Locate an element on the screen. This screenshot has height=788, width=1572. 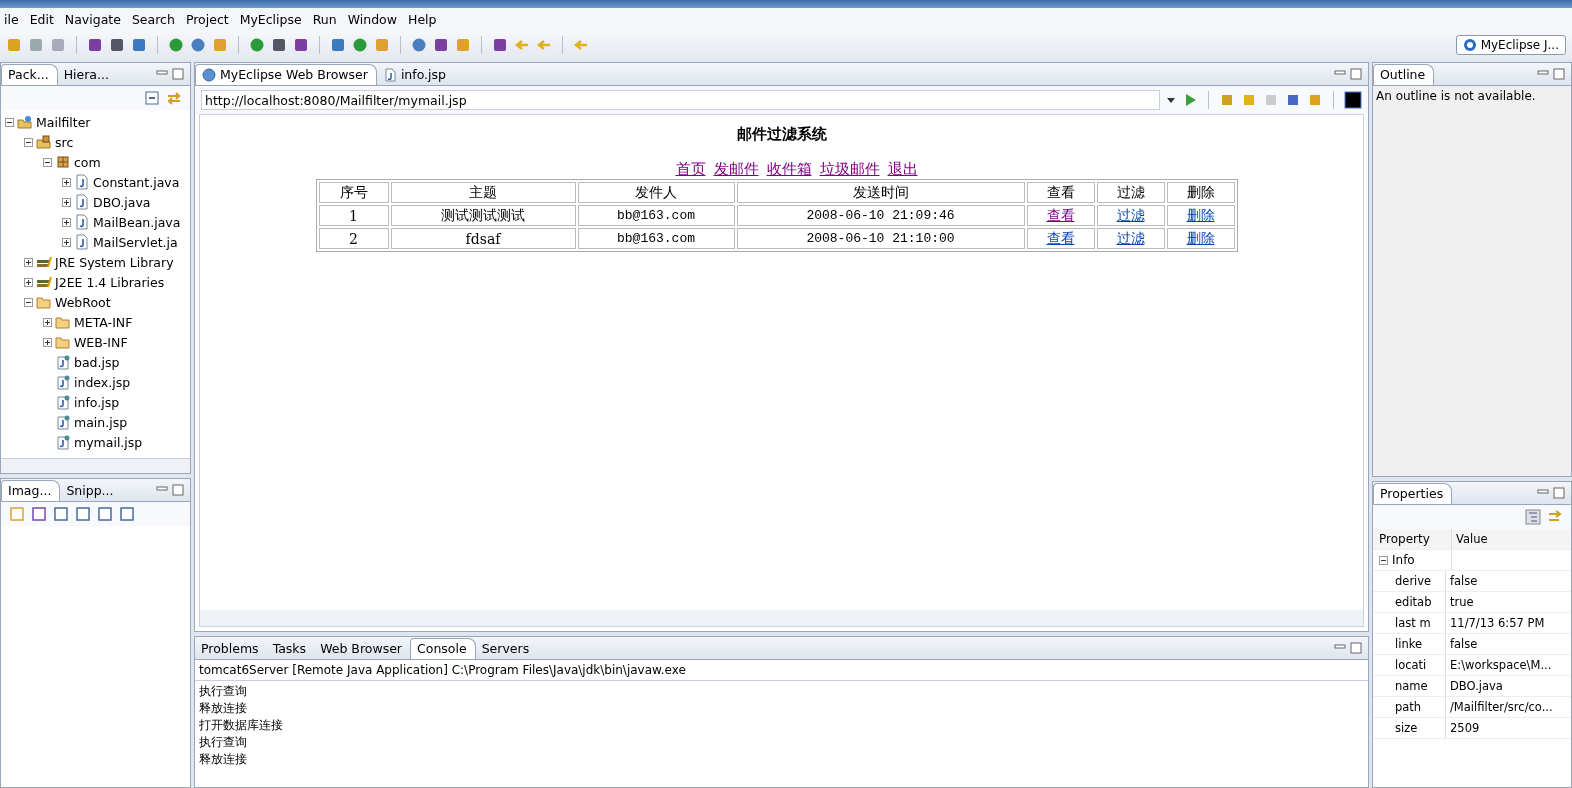
tree-item: com is located at coordinates (87, 162).